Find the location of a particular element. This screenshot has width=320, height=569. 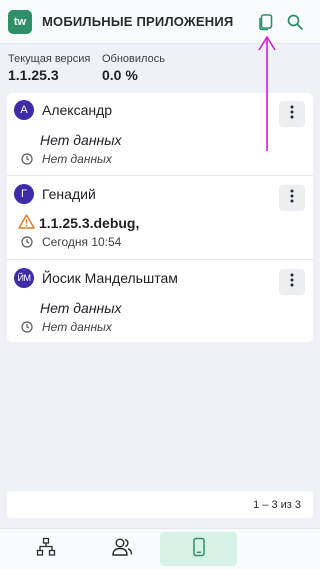

avatar: Г is located at coordinates (24, 194).